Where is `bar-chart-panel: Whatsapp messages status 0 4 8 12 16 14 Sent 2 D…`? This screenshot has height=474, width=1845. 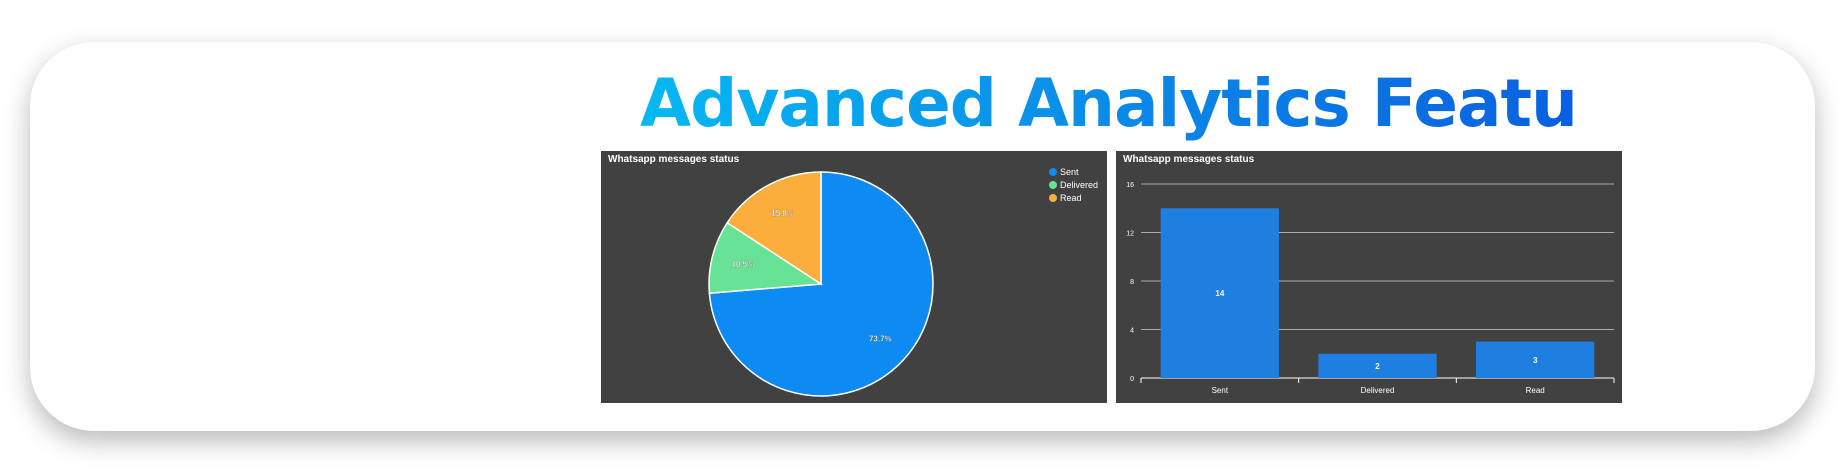
bar-chart-panel: Whatsapp messages status 0 4 8 12 16 14 Sent 2 D… is located at coordinates (1369, 277).